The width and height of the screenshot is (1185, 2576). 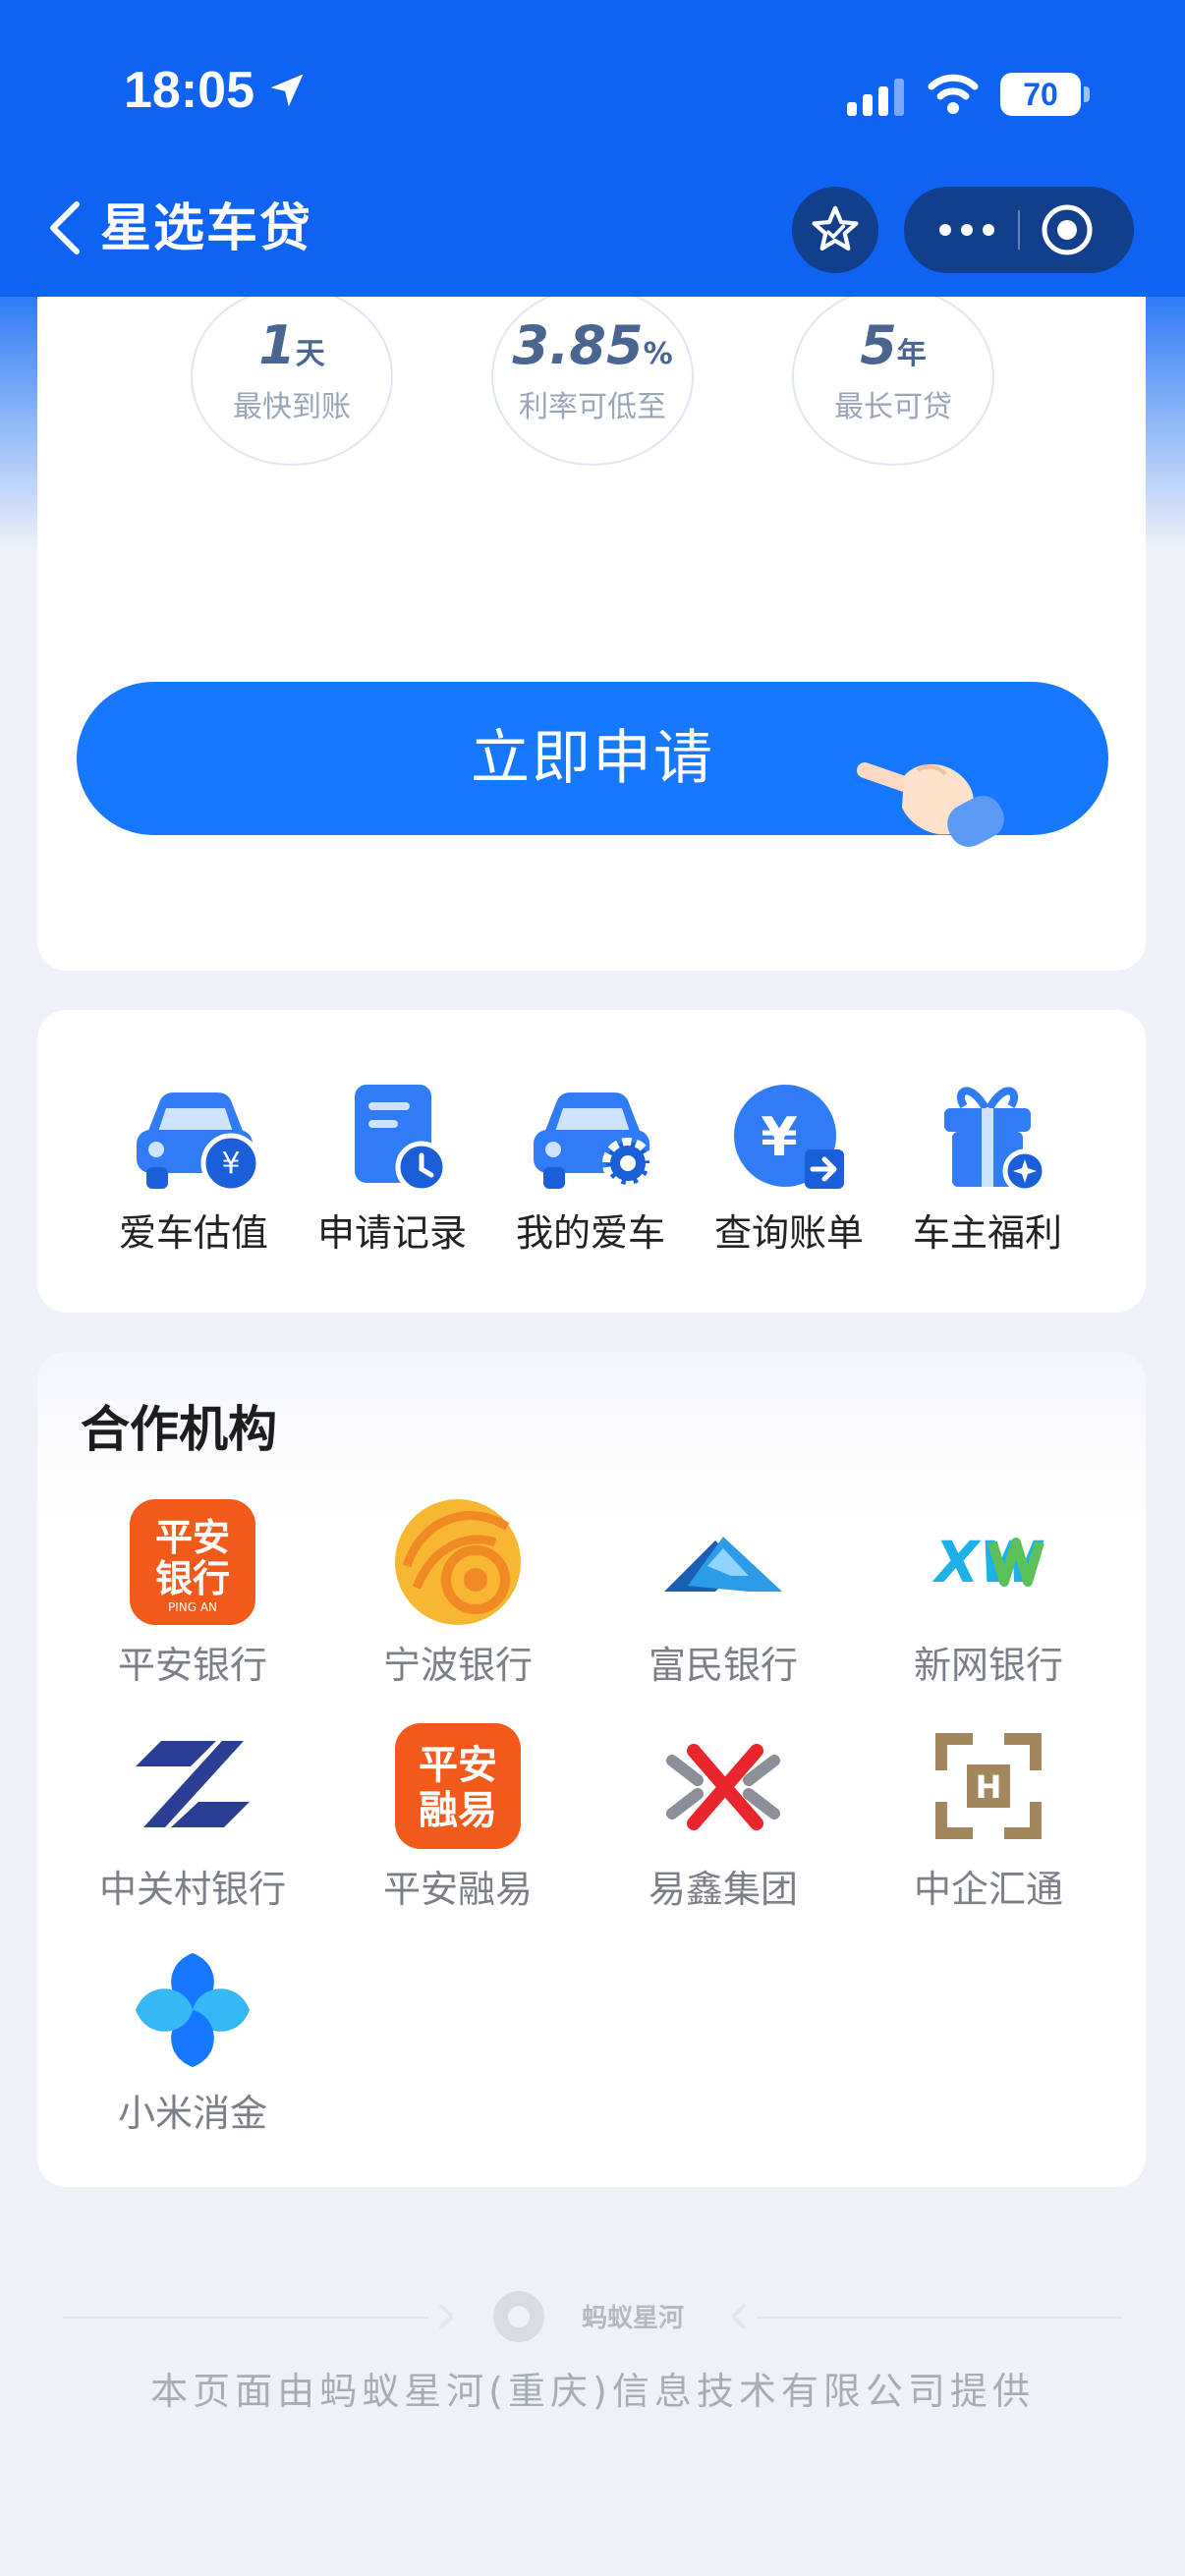 What do you see at coordinates (592, 407) in the screenshot?
I see `stat-label: 利率可低至` at bounding box center [592, 407].